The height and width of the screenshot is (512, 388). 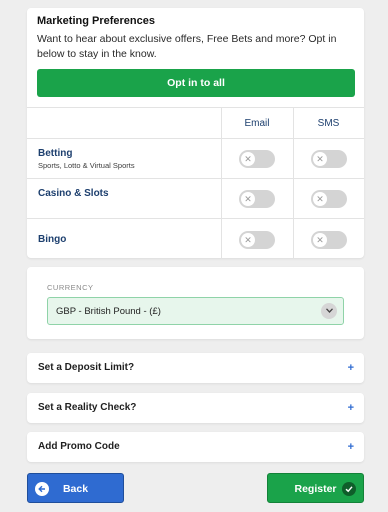 I want to click on currency-card: CURRENCY GBP - British Pound - (£), so click(x=195, y=303).